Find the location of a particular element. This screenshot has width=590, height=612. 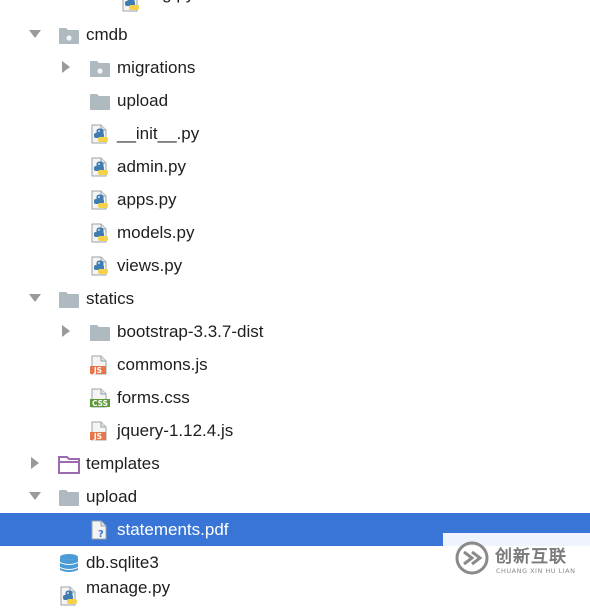

tree-row: JS commons.js is located at coordinates (295, 364).